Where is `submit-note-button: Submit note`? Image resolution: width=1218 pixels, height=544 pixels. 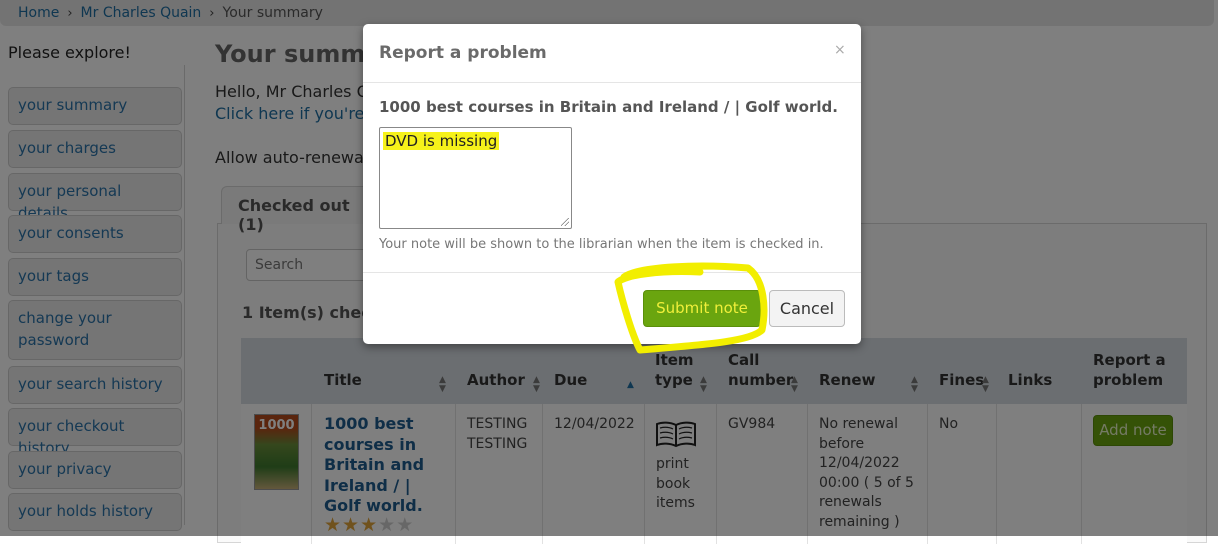 submit-note-button: Submit note is located at coordinates (702, 308).